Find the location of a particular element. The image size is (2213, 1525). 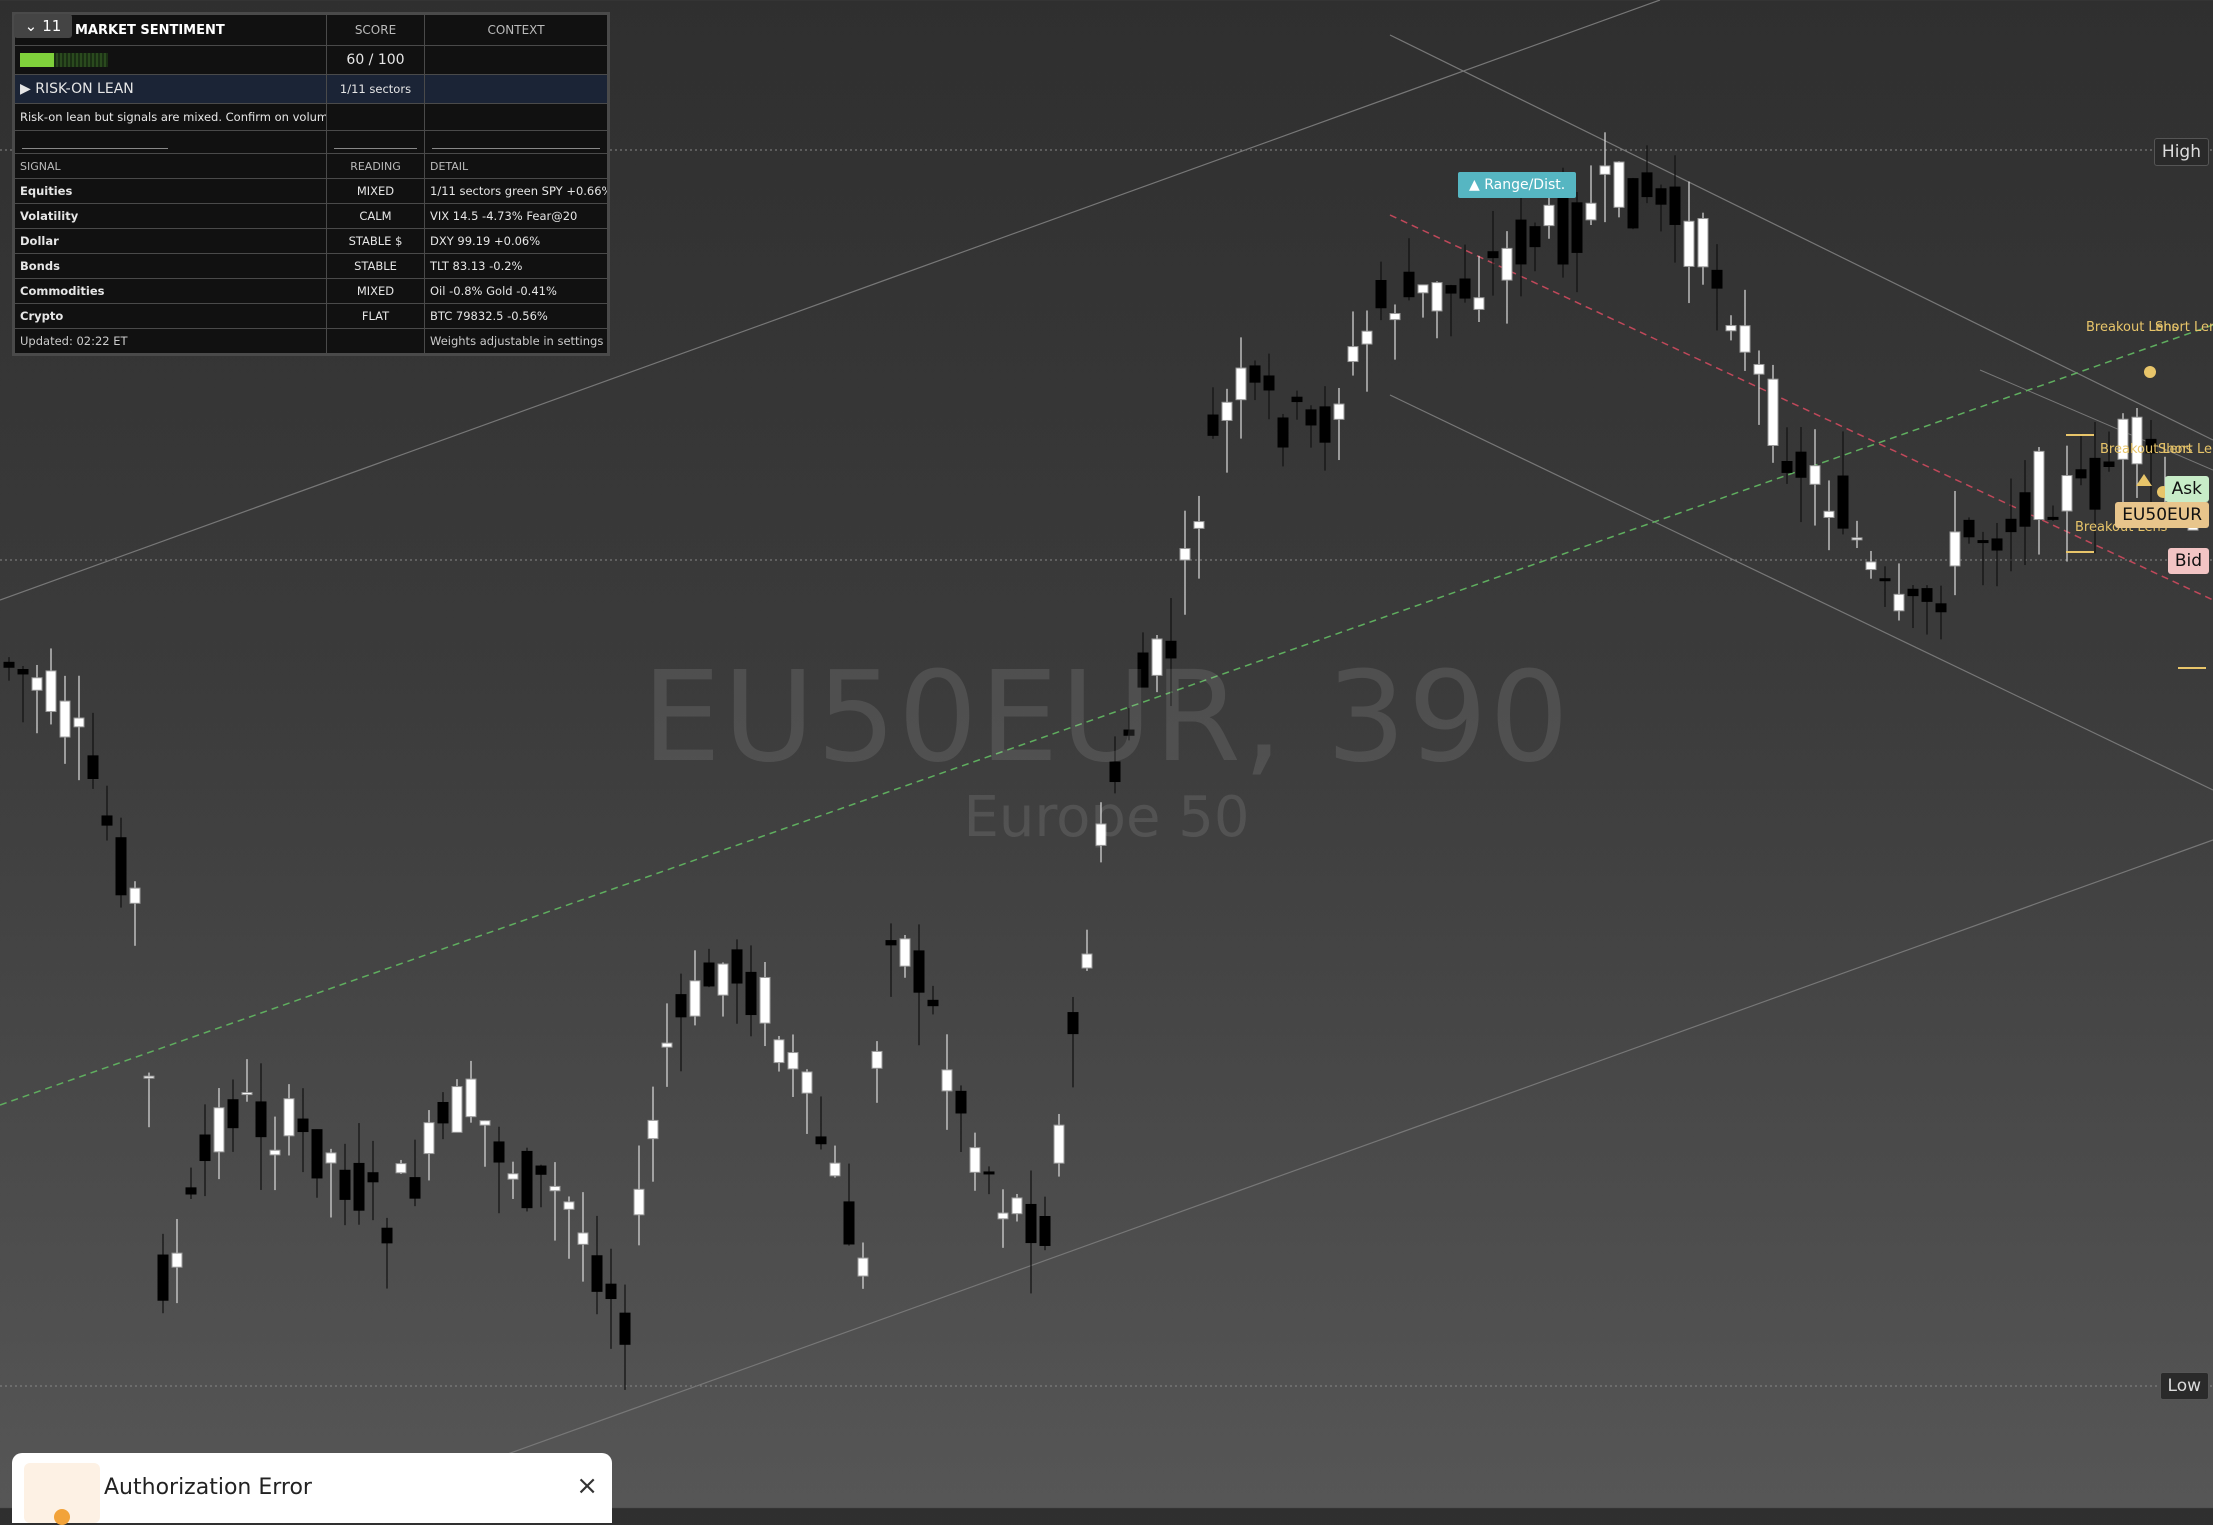

reading-label: READING is located at coordinates (375, 166).